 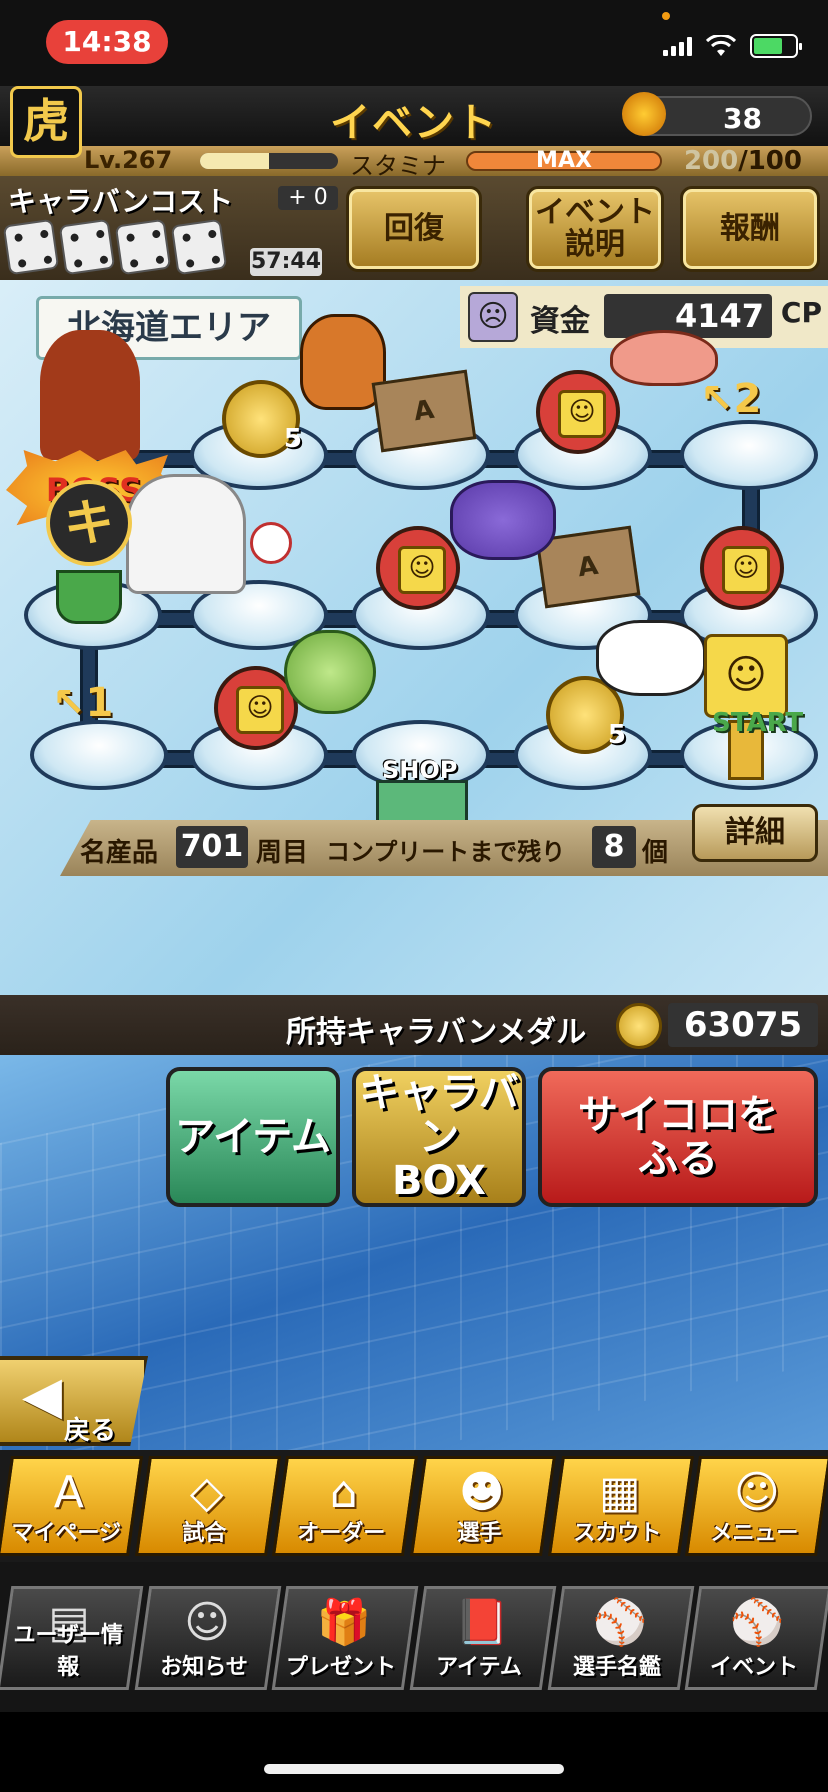 What do you see at coordinates (253, 1137) in the screenshot?
I see `item-button: アイテム` at bounding box center [253, 1137].